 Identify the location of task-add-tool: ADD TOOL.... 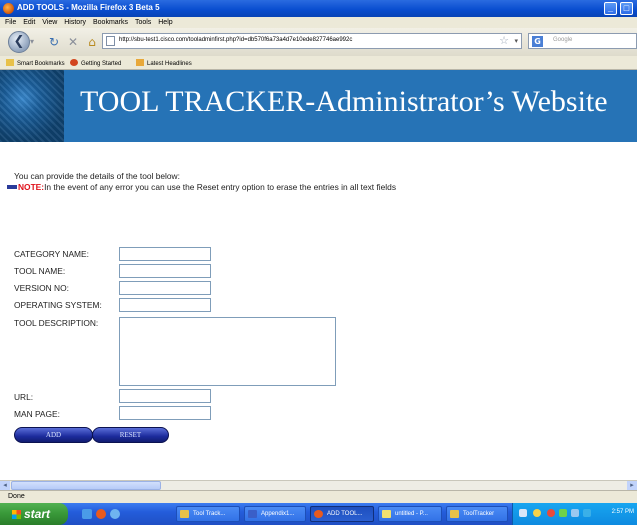
(342, 514).